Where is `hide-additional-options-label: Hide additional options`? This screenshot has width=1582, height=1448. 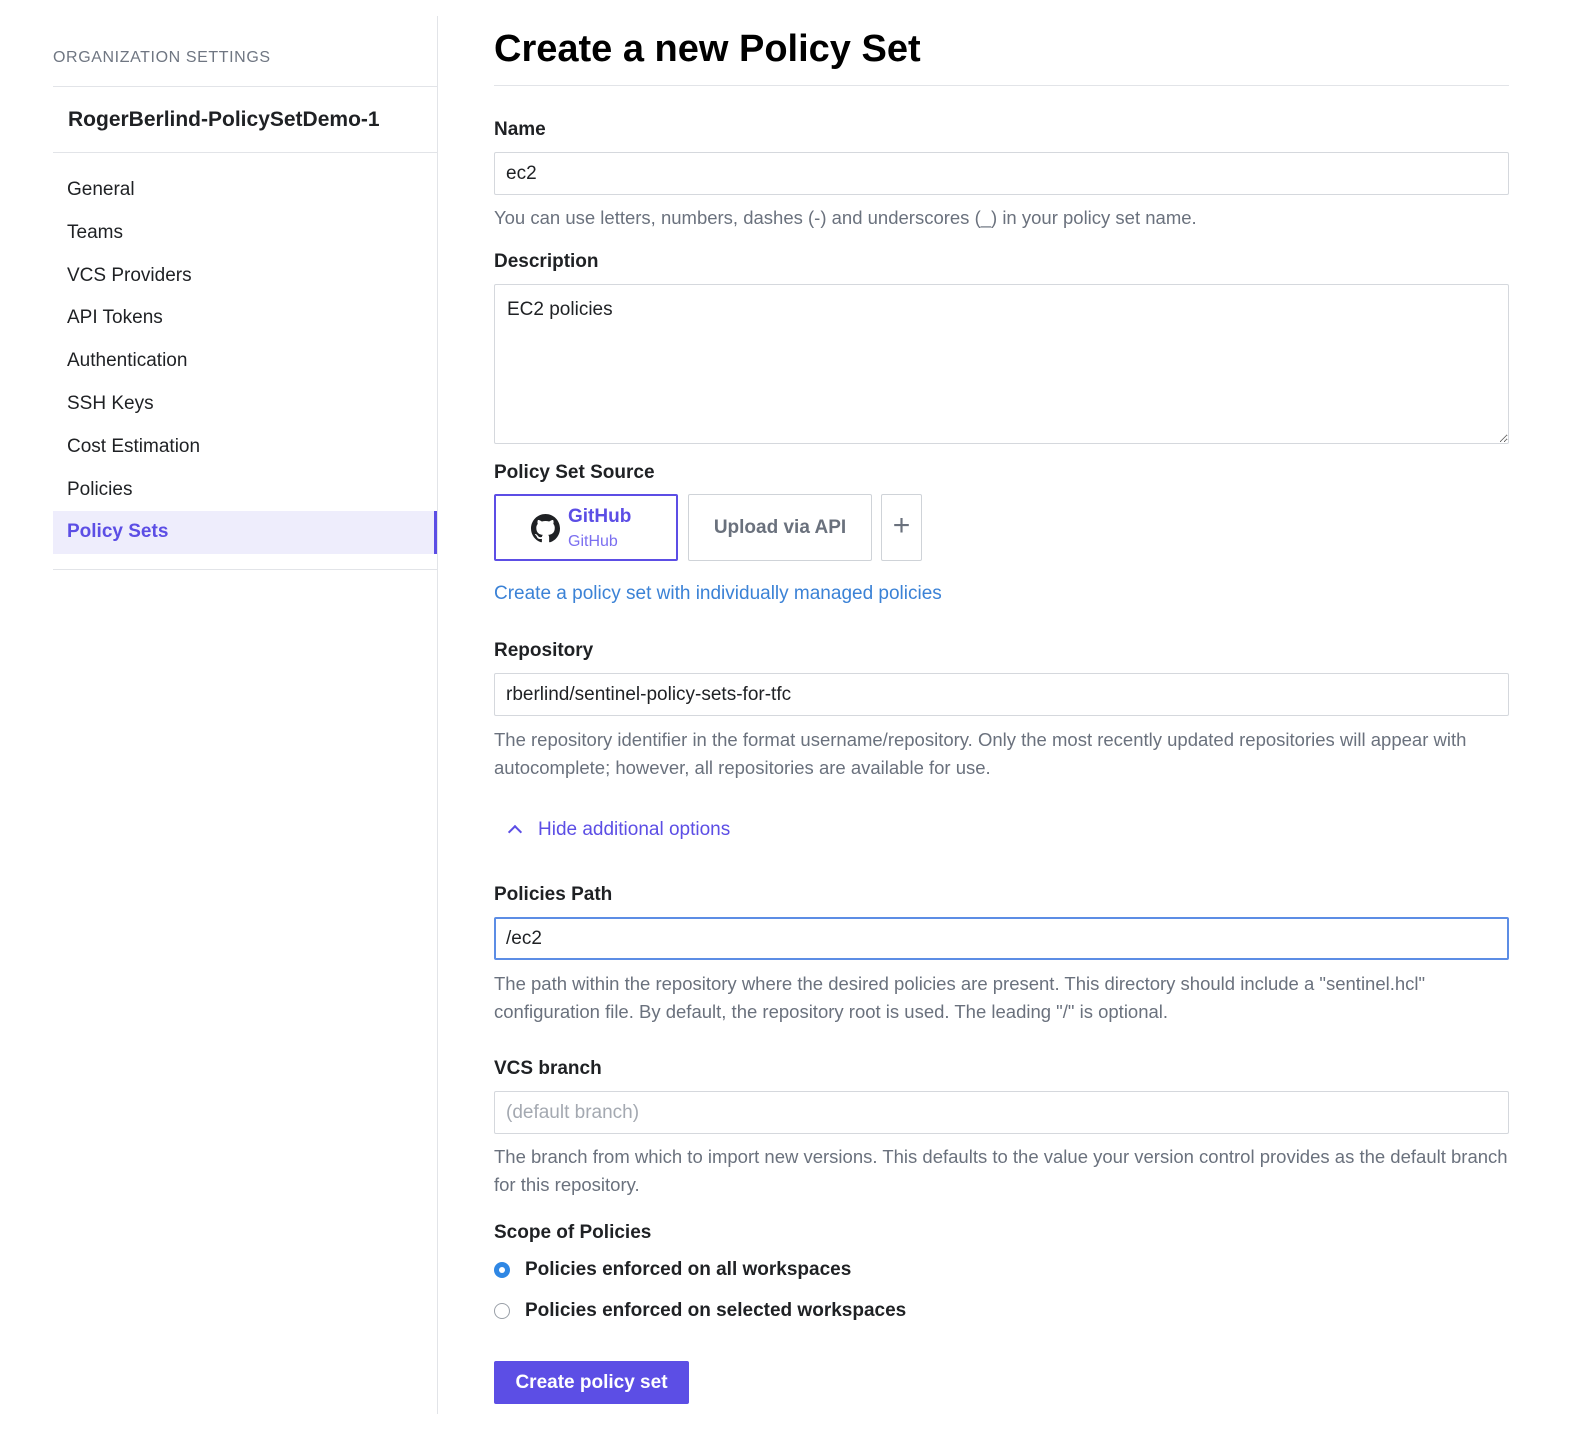
hide-additional-options-label: Hide additional options is located at coordinates (634, 829).